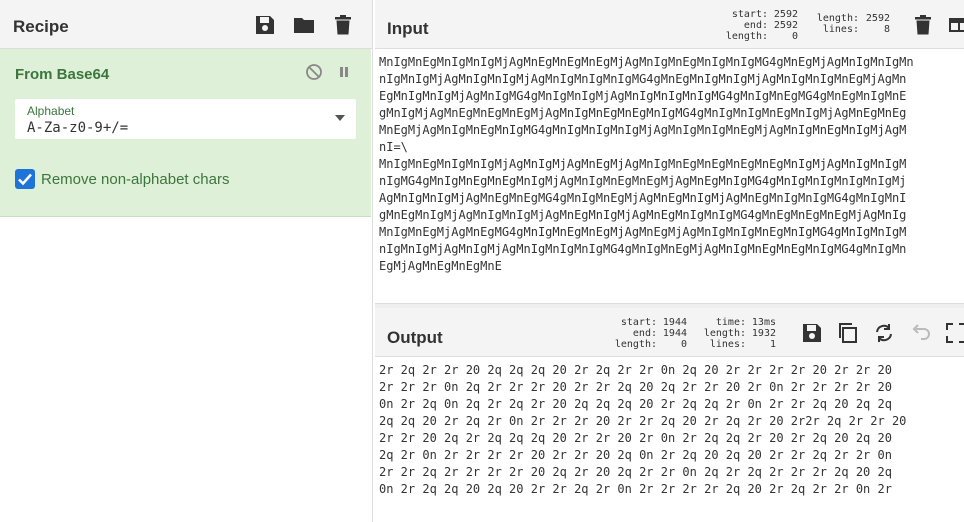  Describe the element at coordinates (920, 333) in the screenshot. I see `undo-icon` at that location.